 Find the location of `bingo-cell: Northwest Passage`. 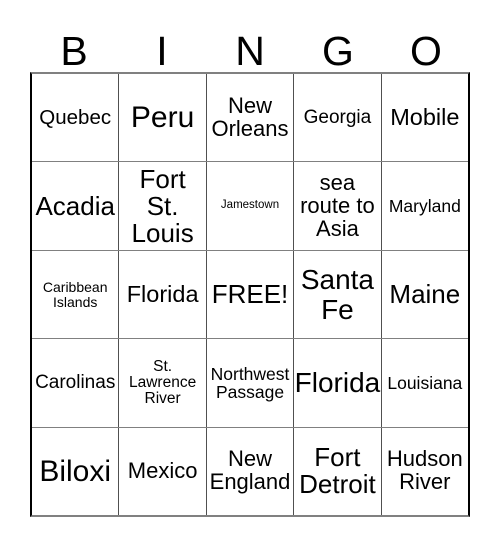

bingo-cell: Northwest Passage is located at coordinates (249, 383).